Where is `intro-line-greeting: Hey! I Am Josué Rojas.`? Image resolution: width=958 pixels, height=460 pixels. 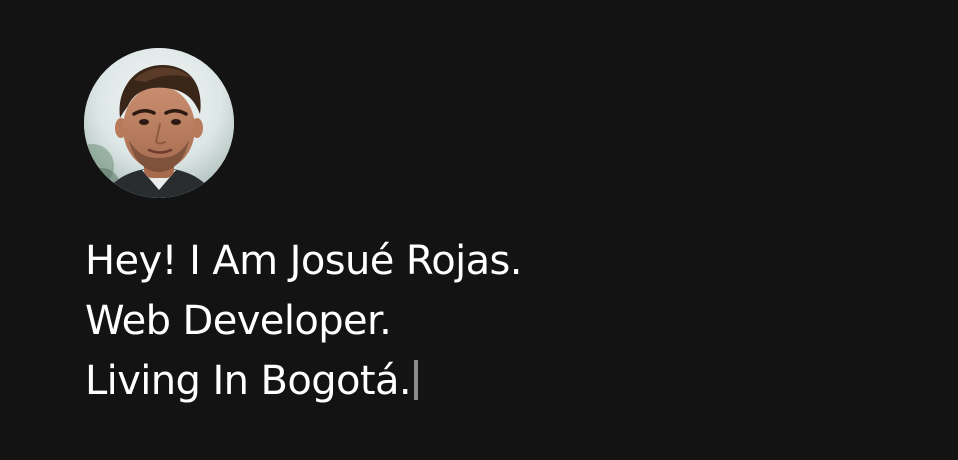
intro-line-greeting: Hey! I Am Josué Rojas. is located at coordinates (304, 261).